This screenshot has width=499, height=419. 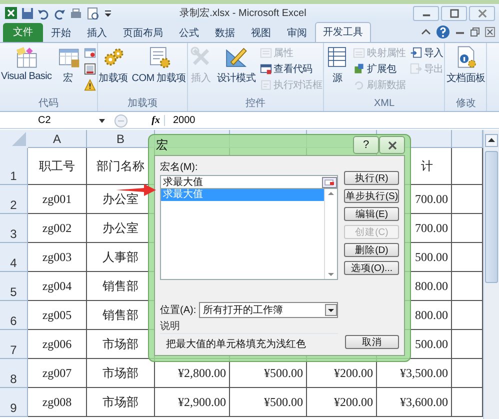 What do you see at coordinates (57, 257) in the screenshot?
I see `table-cell: zg003` at bounding box center [57, 257].